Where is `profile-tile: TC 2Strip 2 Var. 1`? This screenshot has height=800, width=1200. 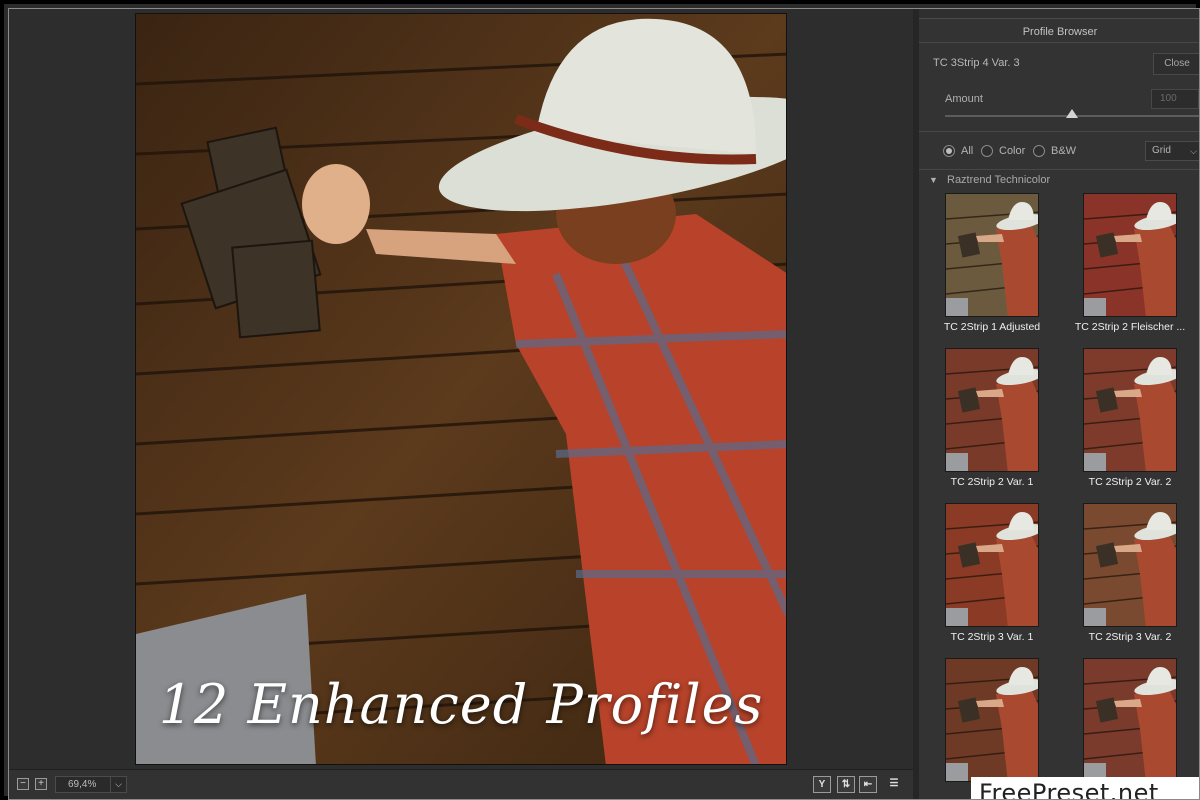 profile-tile: TC 2Strip 2 Var. 1 is located at coordinates (992, 423).